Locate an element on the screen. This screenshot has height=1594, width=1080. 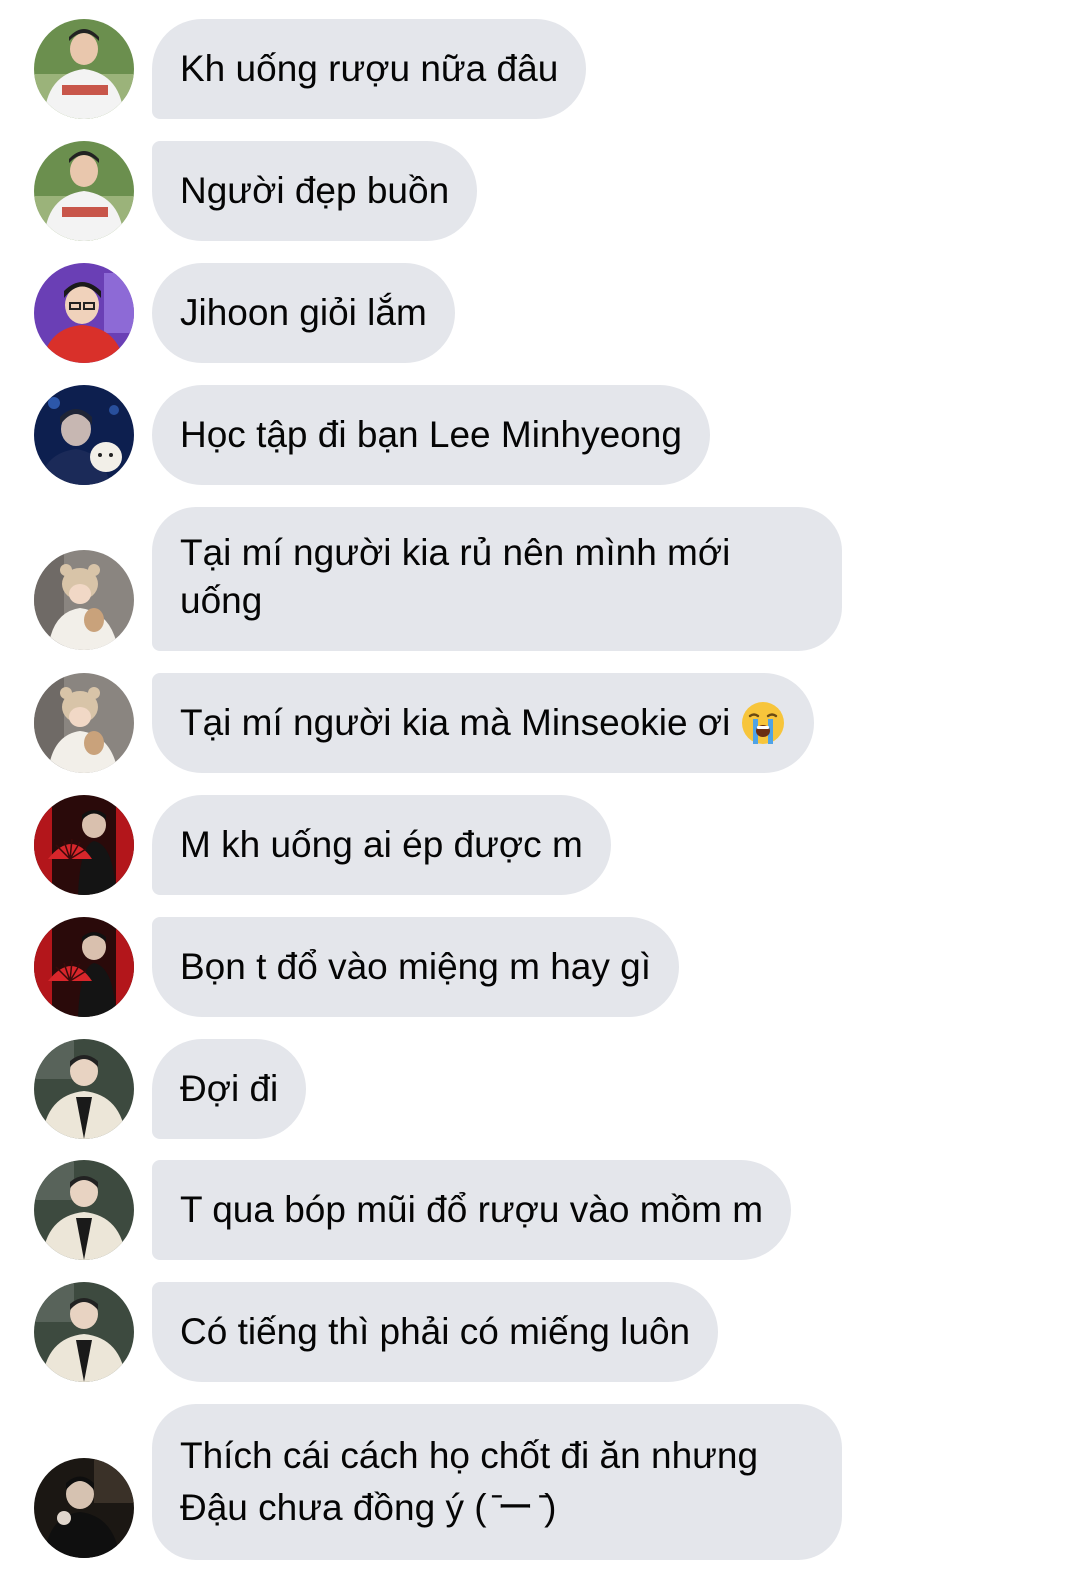
message-row: Bọn t đổ vào miệng m hay gì is located at coordinates (540, 967).